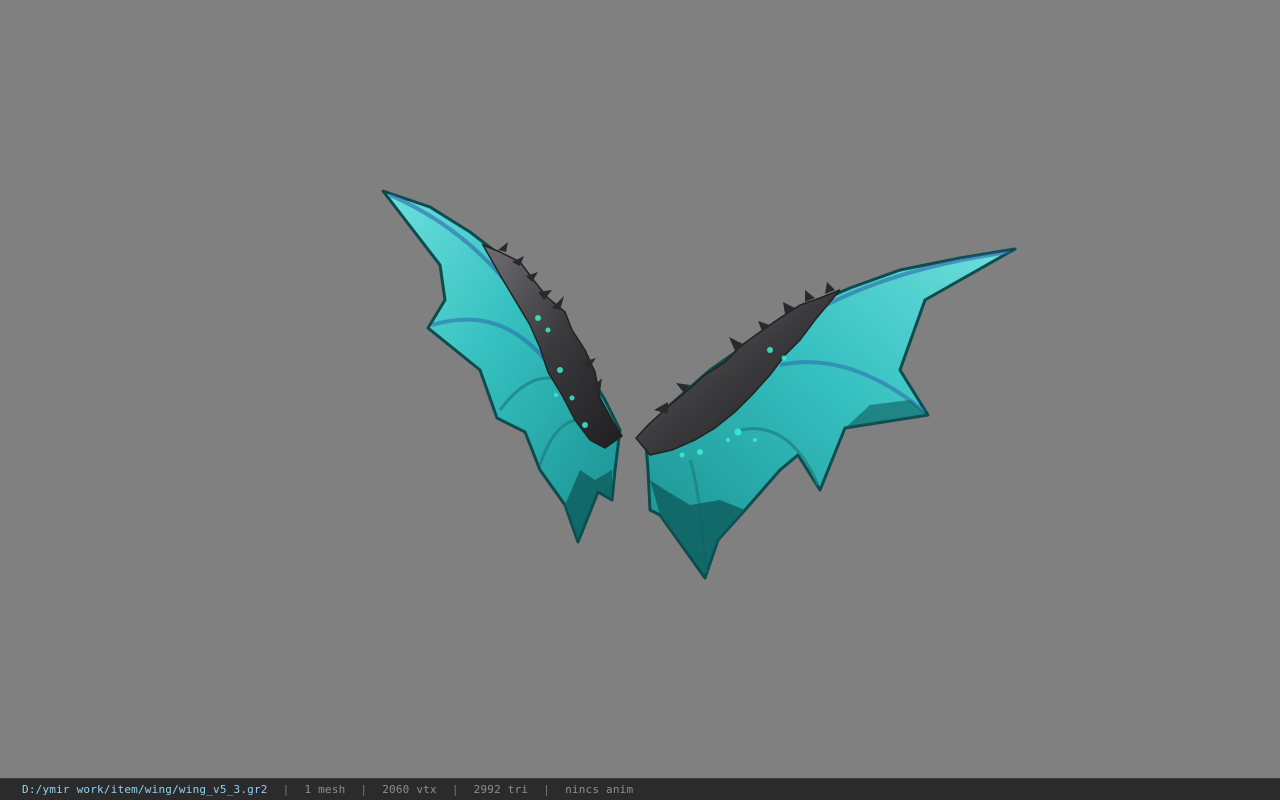 This screenshot has height=800, width=1280. What do you see at coordinates (599, 789) in the screenshot?
I see `animation-status: nincs anim` at bounding box center [599, 789].